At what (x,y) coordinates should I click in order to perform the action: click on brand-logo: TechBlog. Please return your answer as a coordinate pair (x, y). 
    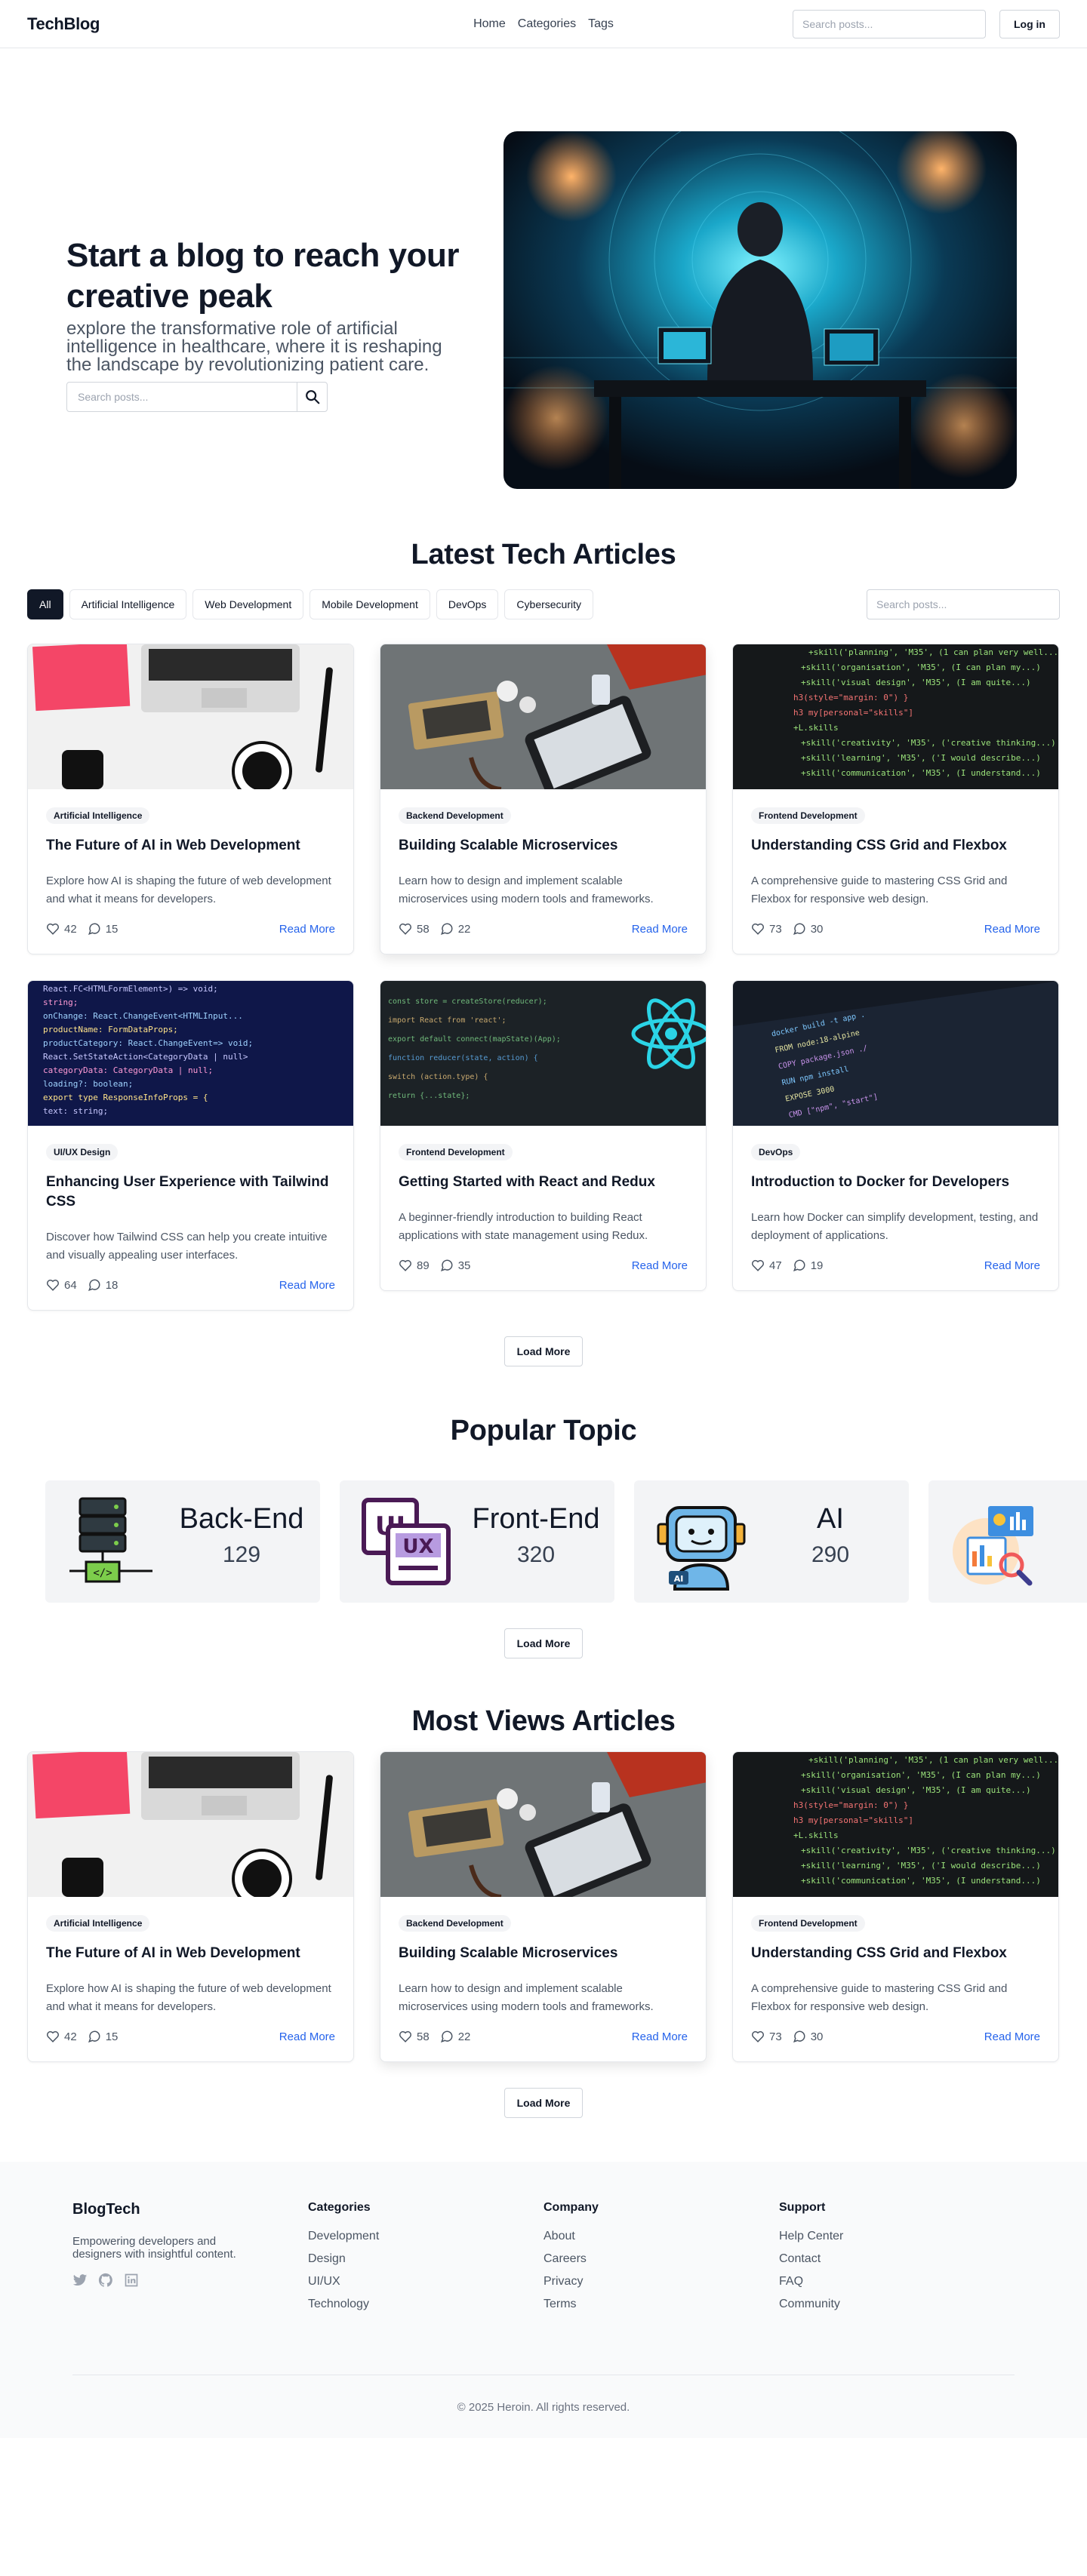
    Looking at the image, I should click on (63, 24).